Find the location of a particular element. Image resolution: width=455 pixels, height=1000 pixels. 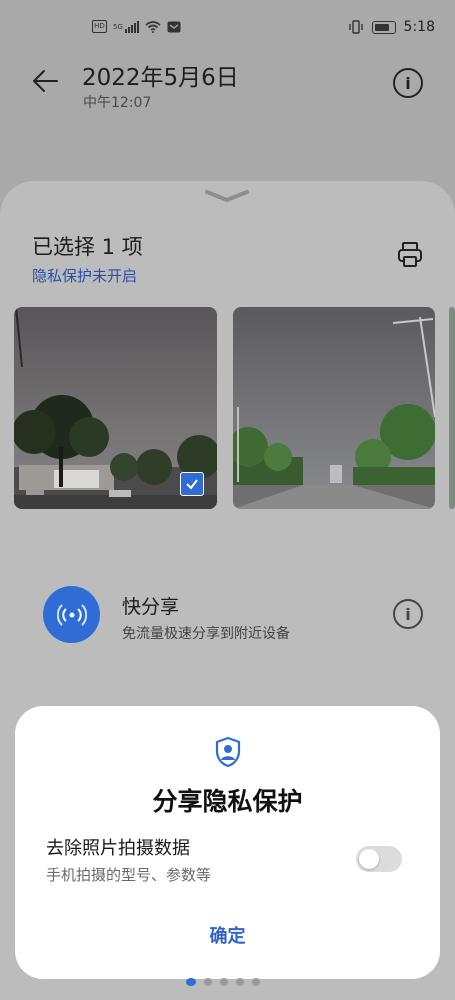

quick-share-info-icon: i is located at coordinates (408, 614).